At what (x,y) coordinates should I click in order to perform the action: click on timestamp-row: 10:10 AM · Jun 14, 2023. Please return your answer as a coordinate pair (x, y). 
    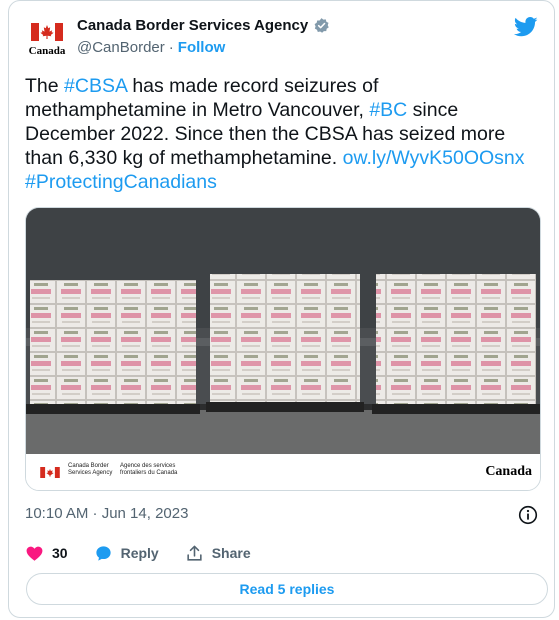
    Looking at the image, I should click on (281, 515).